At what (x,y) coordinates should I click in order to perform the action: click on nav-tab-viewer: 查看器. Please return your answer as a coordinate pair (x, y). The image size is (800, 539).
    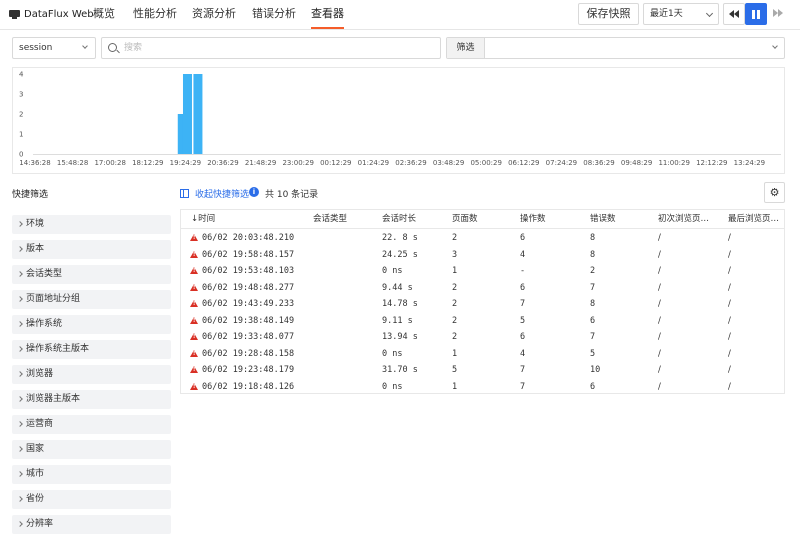
    Looking at the image, I should click on (327, 15).